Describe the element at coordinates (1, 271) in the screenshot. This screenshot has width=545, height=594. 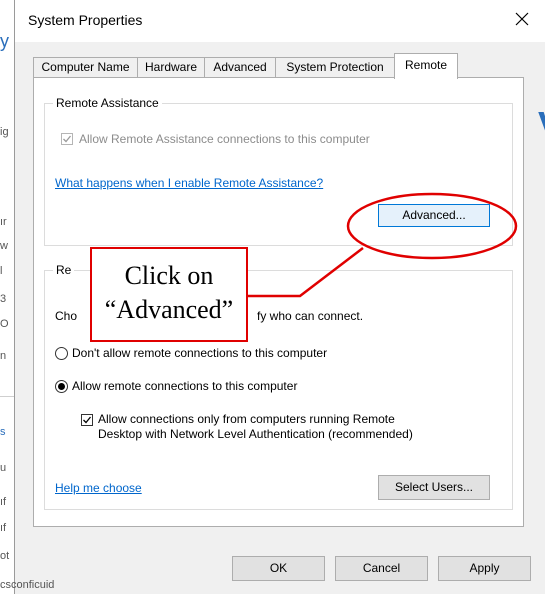
I see `bg-fragment: l` at that location.